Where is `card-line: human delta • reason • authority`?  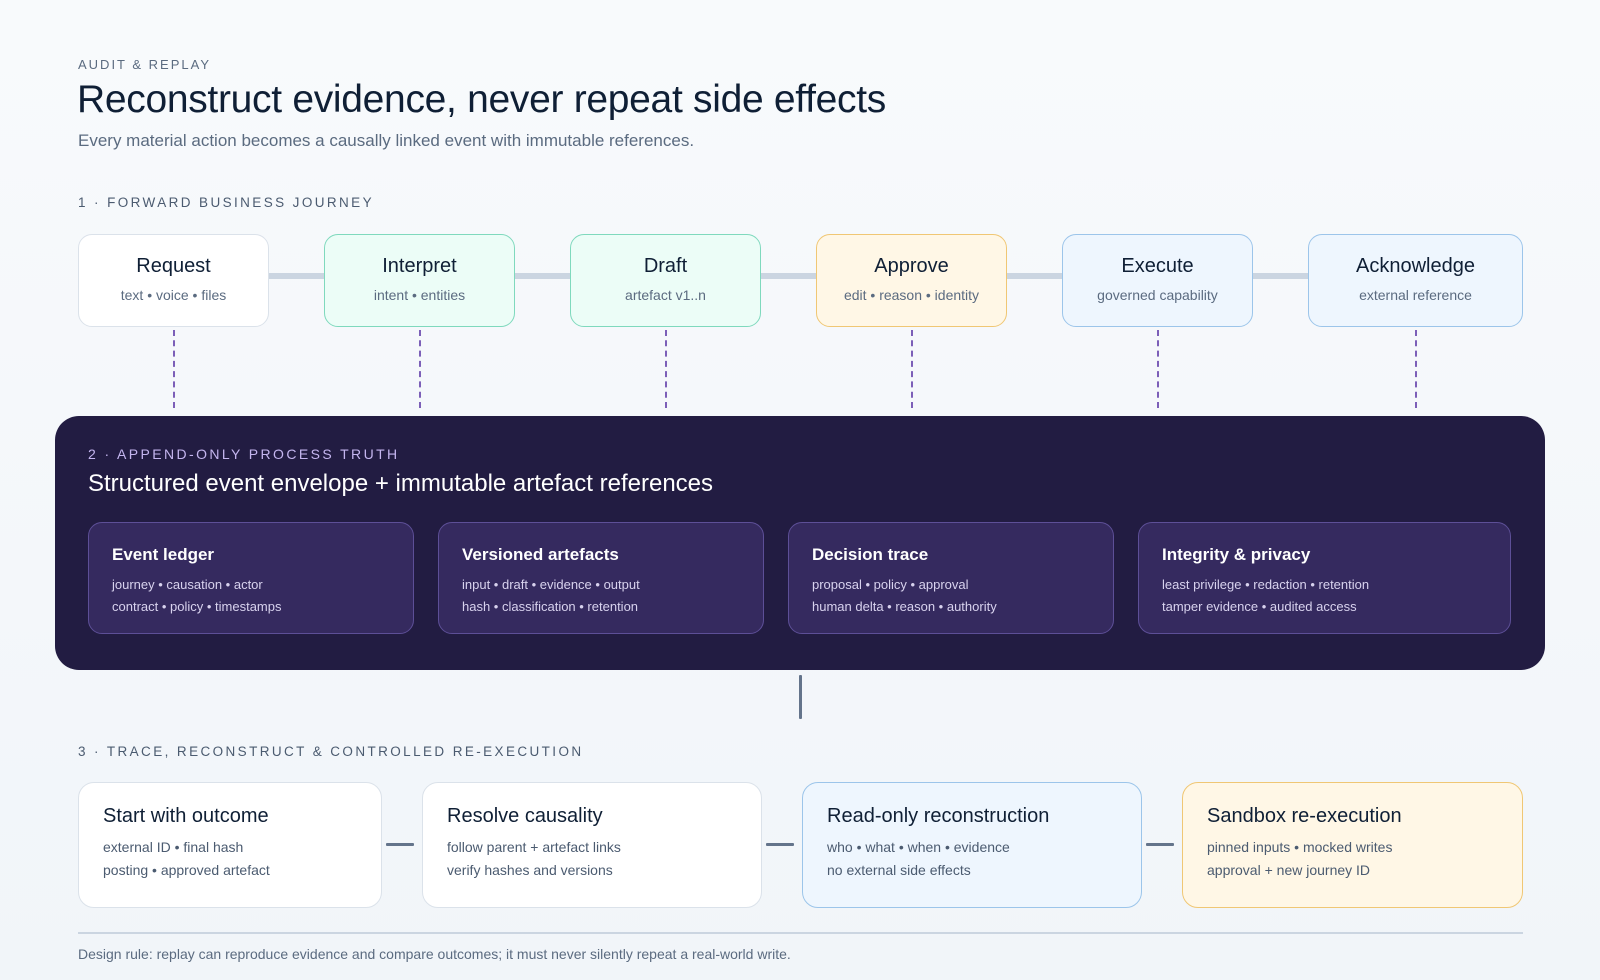 card-line: human delta • reason • authority is located at coordinates (904, 606).